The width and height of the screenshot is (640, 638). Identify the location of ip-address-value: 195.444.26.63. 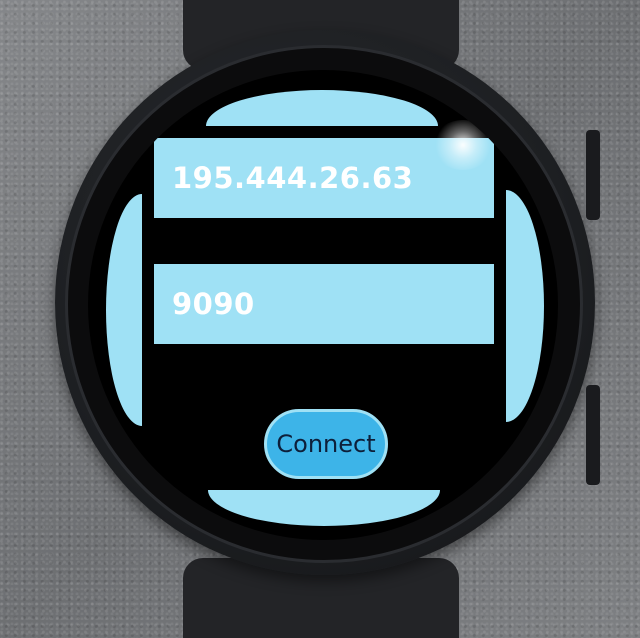
(293, 178).